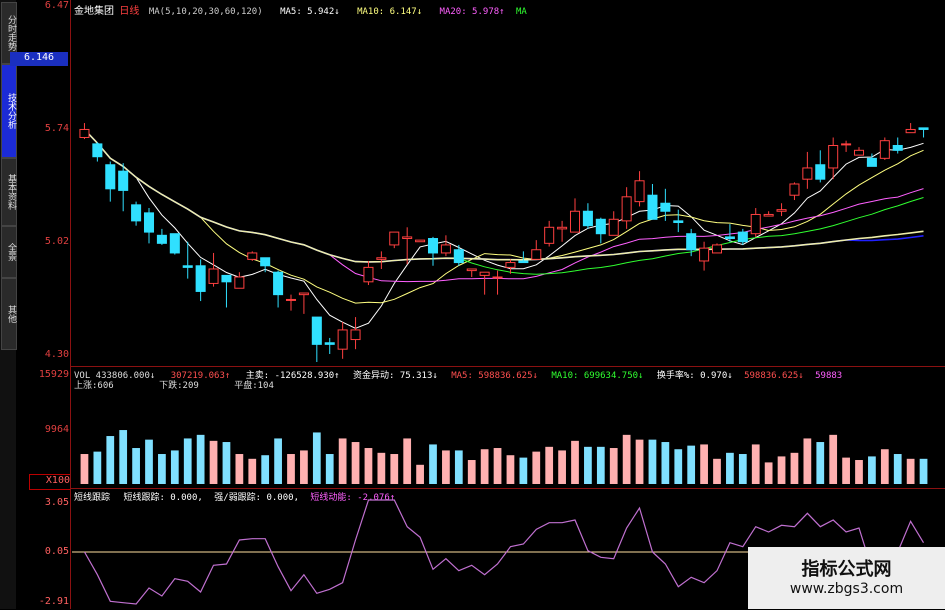  What do you see at coordinates (846, 589) in the screenshot?
I see `watermark-url: www.zbgs3.com` at bounding box center [846, 589].